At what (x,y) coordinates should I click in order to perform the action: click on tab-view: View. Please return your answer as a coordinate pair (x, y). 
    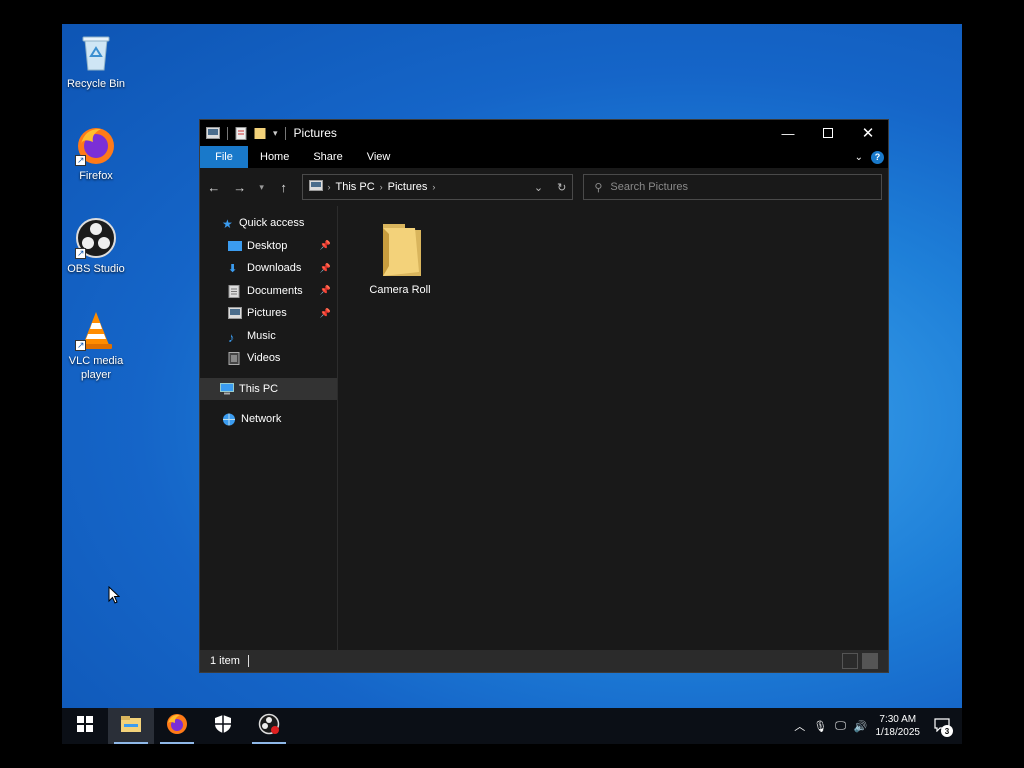
    Looking at the image, I should click on (379, 157).